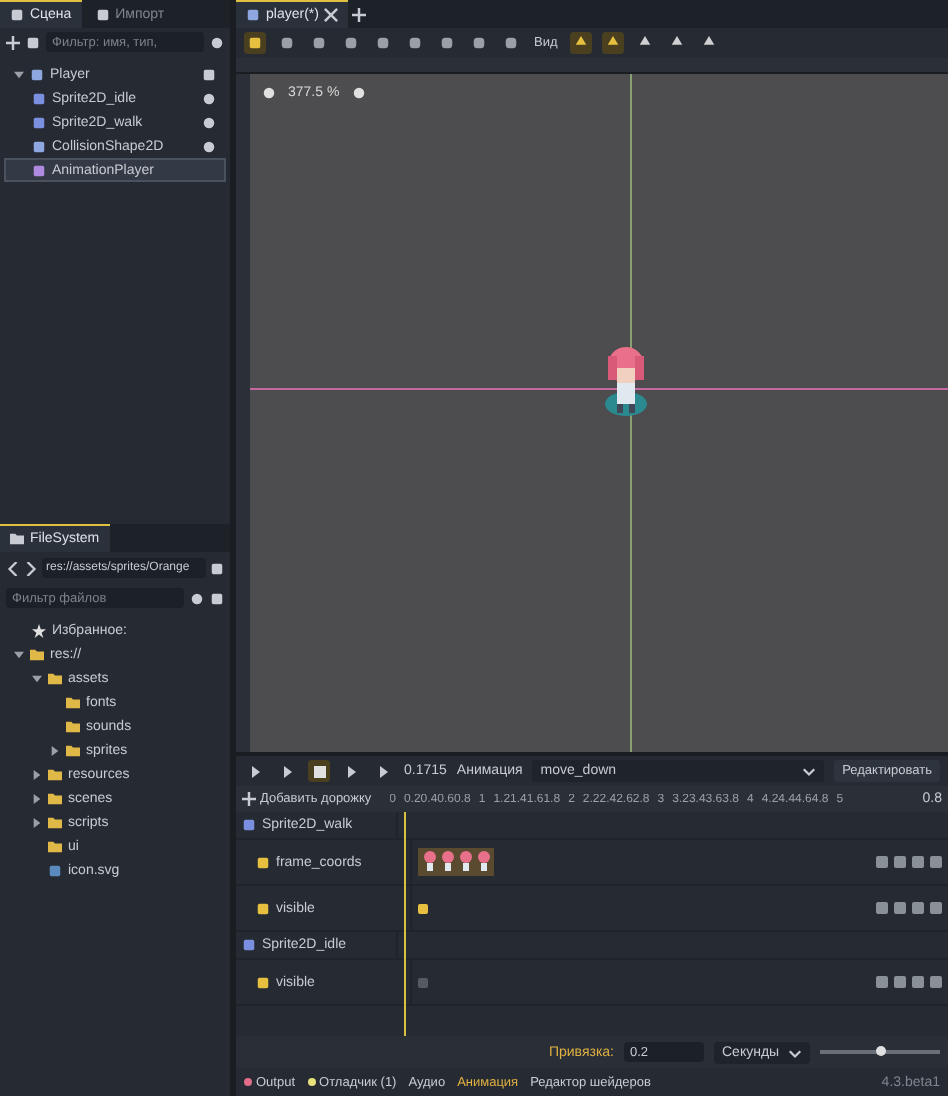  What do you see at coordinates (249, 799) in the screenshot?
I see `plus-icon` at bounding box center [249, 799].